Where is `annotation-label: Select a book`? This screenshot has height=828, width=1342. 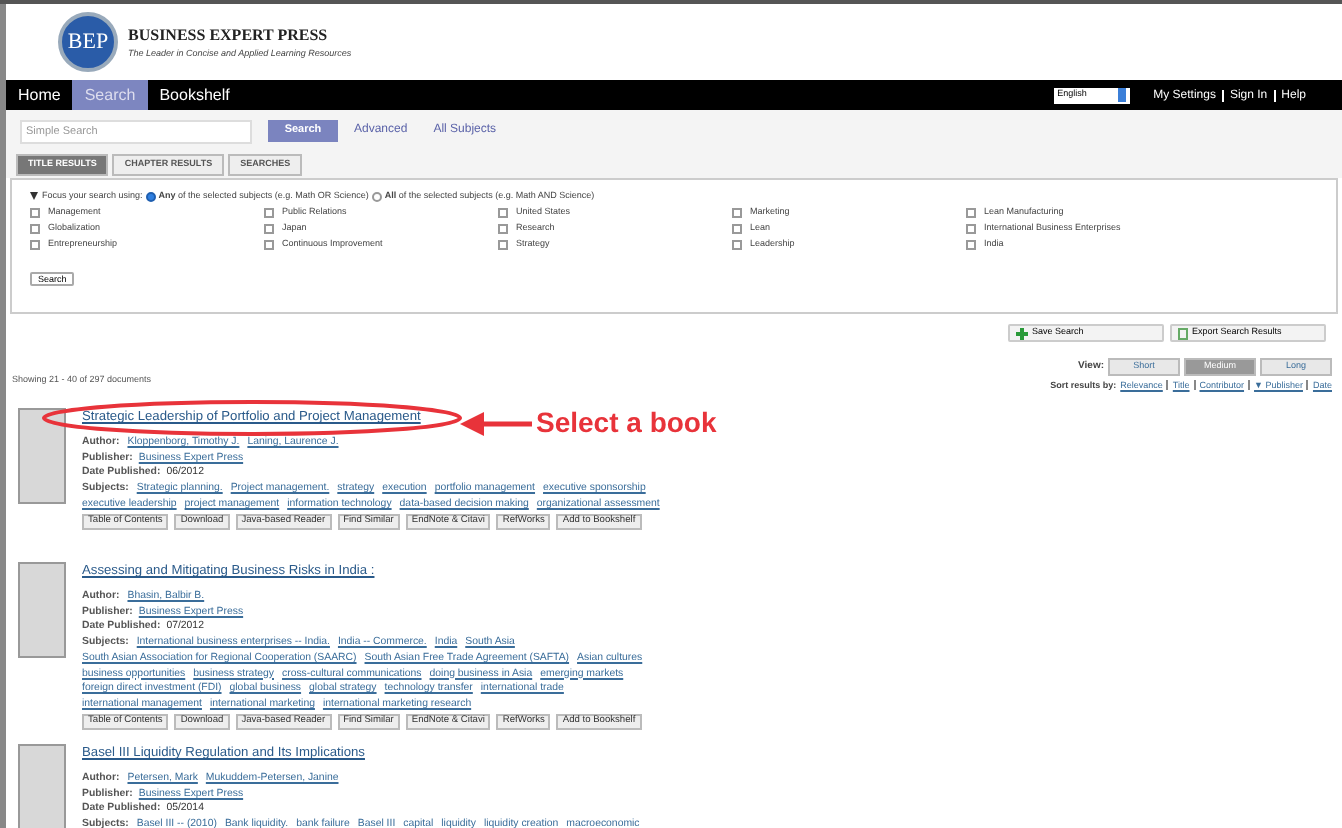 annotation-label: Select a book is located at coordinates (626, 422).